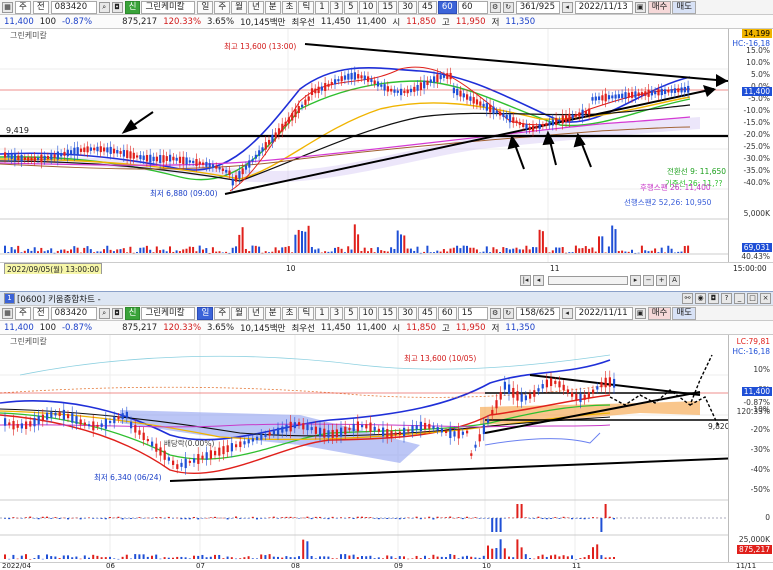 Image resolution: width=773 pixels, height=570 pixels. Describe the element at coordinates (289, 7) in the screenshot. I see `period-second: 초` at that location.